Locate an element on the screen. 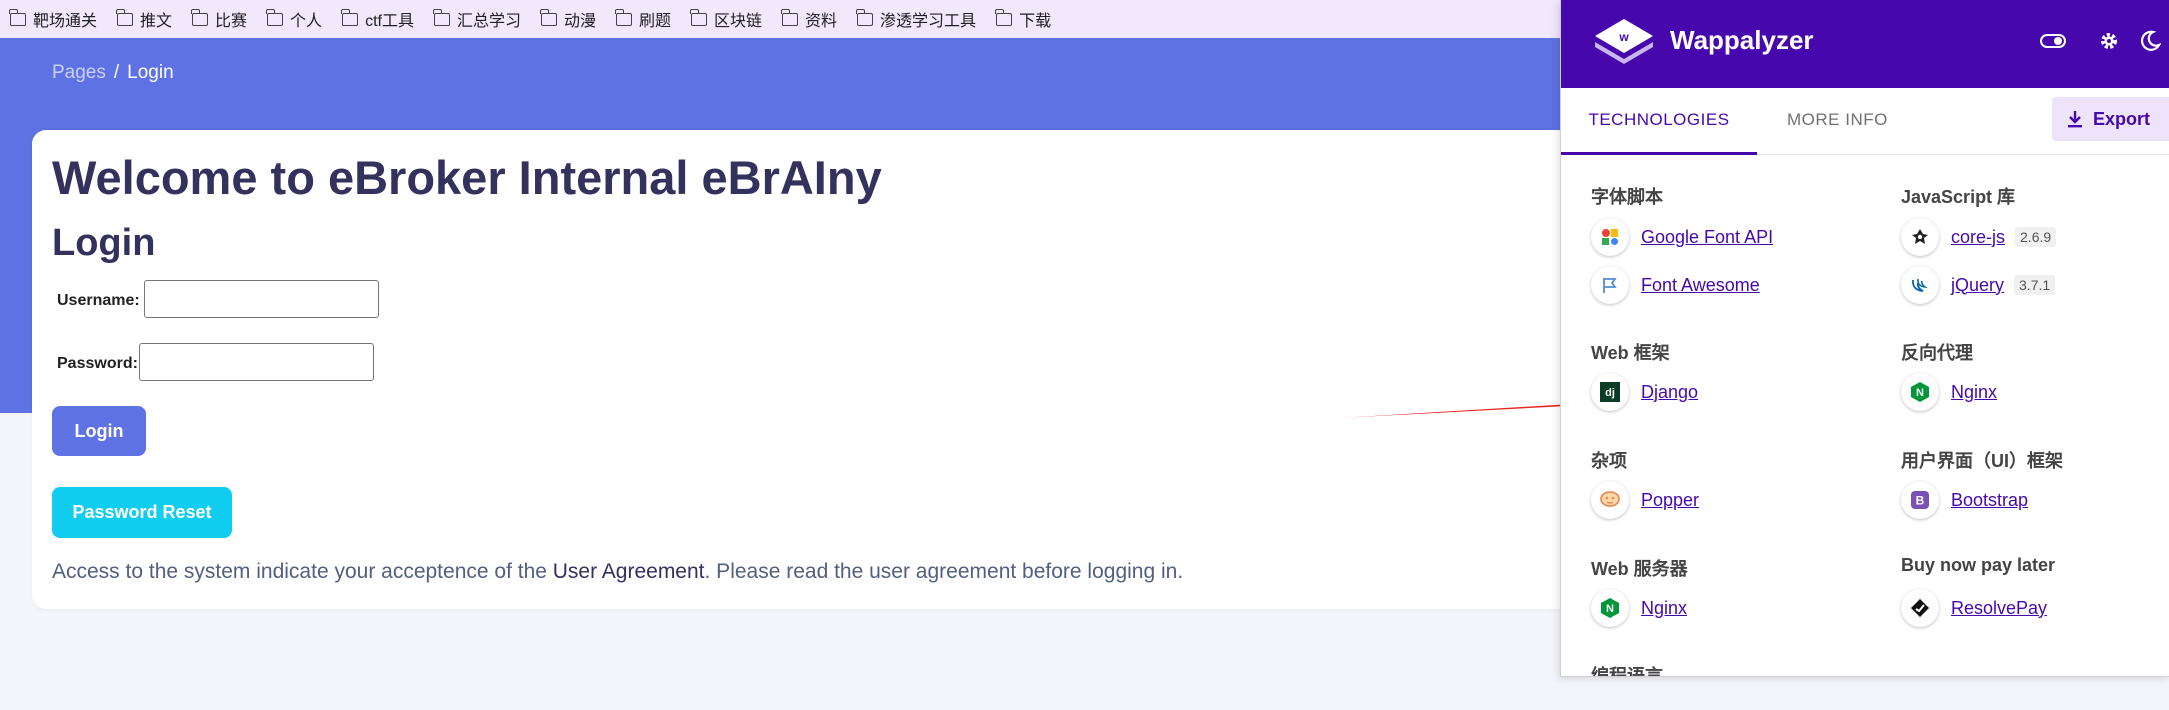 The height and width of the screenshot is (710, 2169). technology-item: ResolvePay is located at coordinates (1974, 608).